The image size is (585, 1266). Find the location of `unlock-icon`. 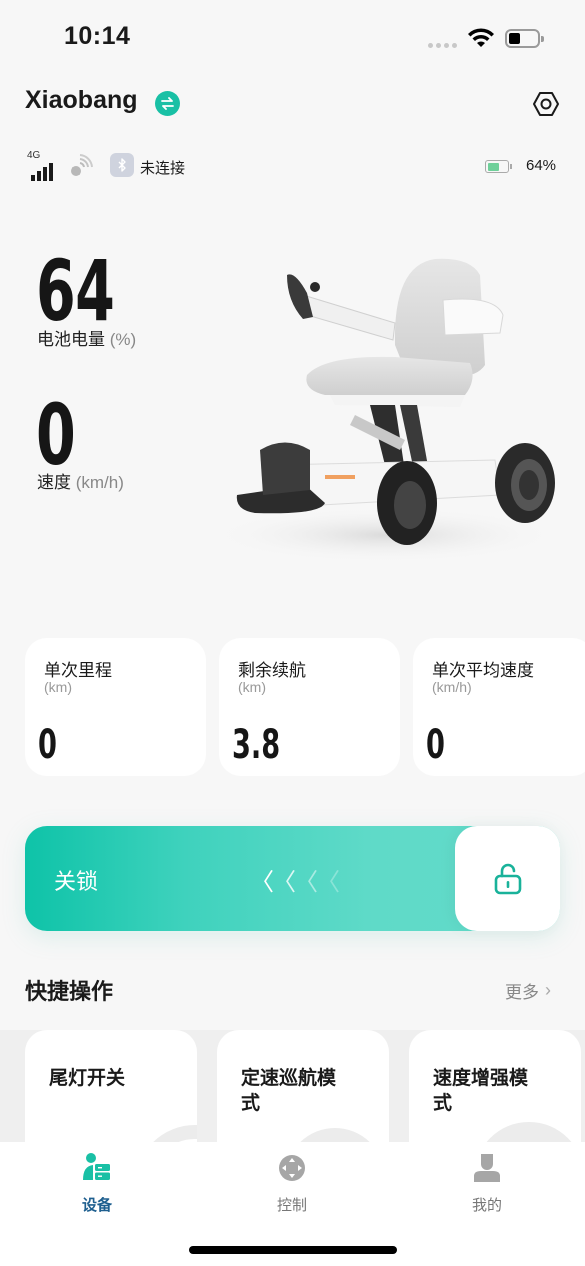

unlock-icon is located at coordinates (507, 878).